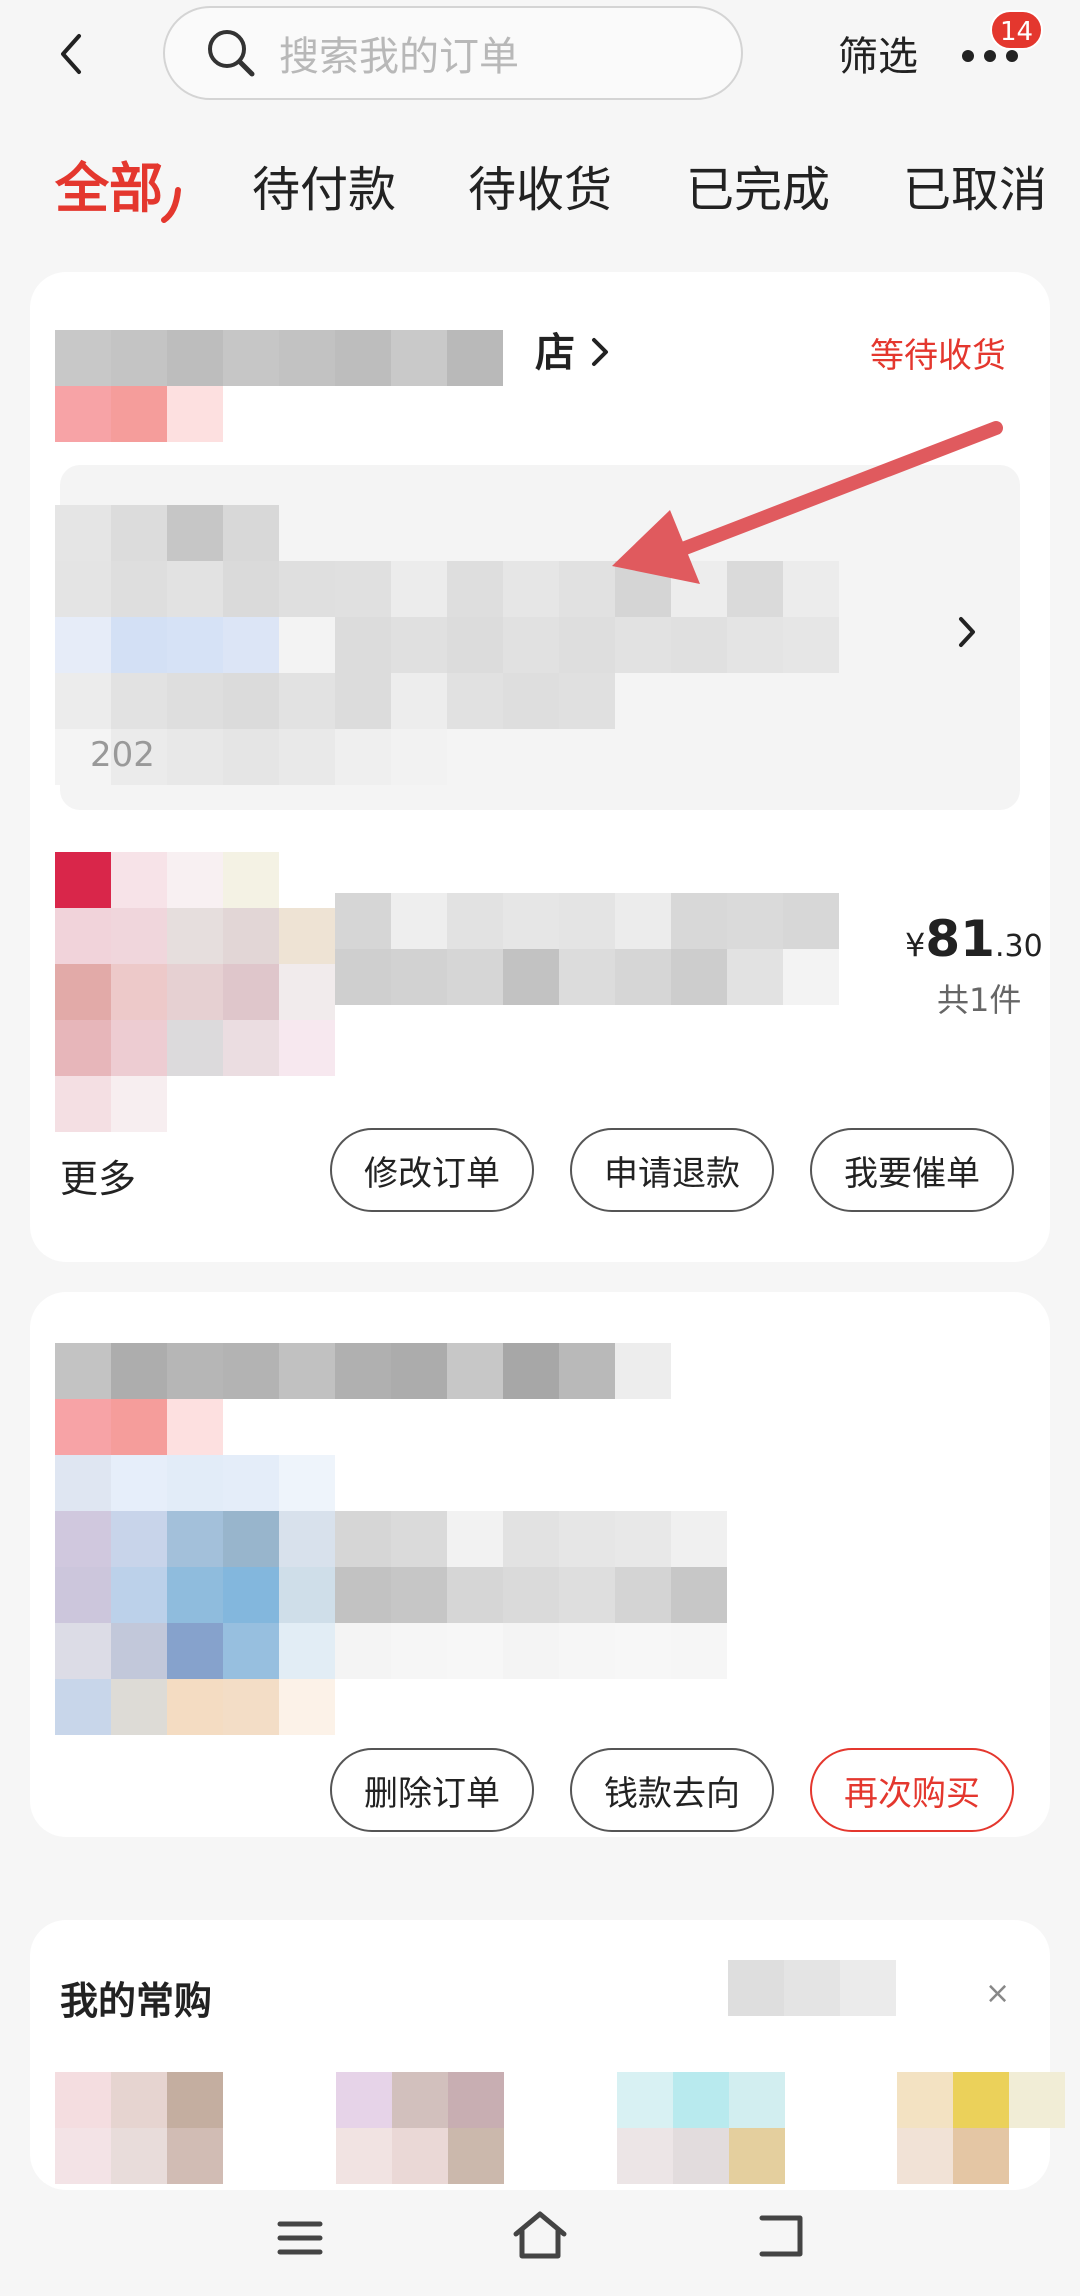 Image resolution: width=1080 pixels, height=2296 pixels. I want to click on order2-content-redacted, so click(391, 1539).